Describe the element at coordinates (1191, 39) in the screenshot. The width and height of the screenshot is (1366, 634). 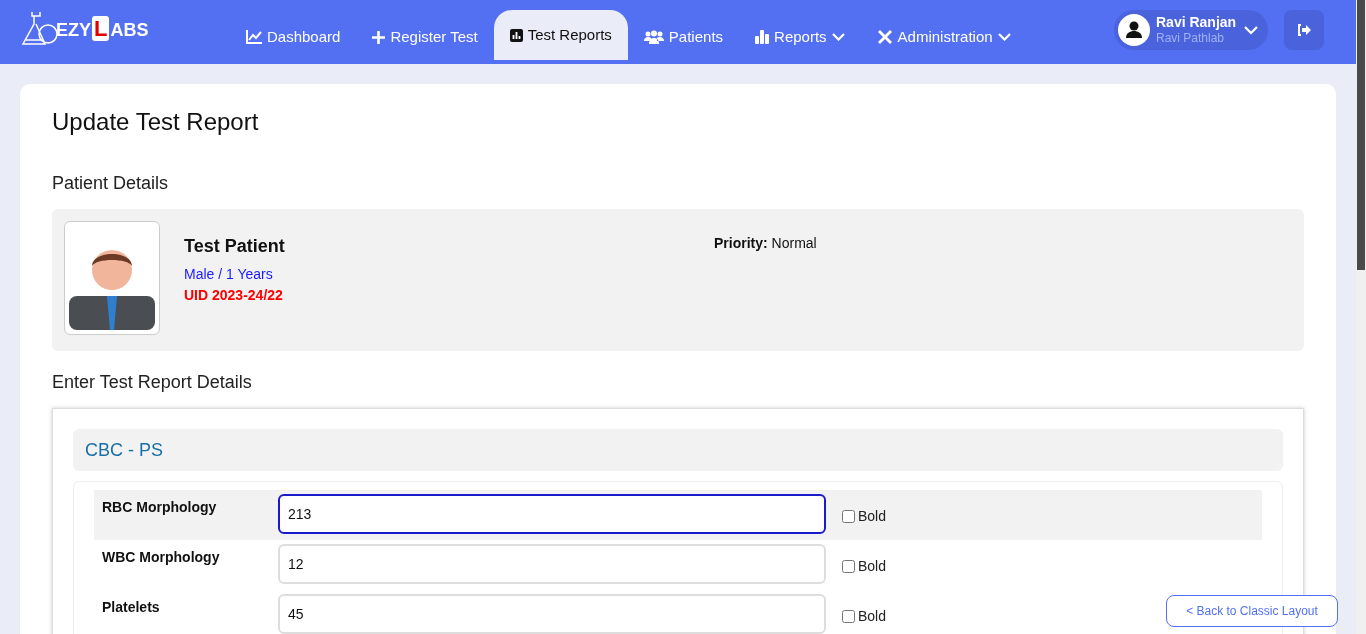
I see `lab-name: Ravi Pathlab` at that location.